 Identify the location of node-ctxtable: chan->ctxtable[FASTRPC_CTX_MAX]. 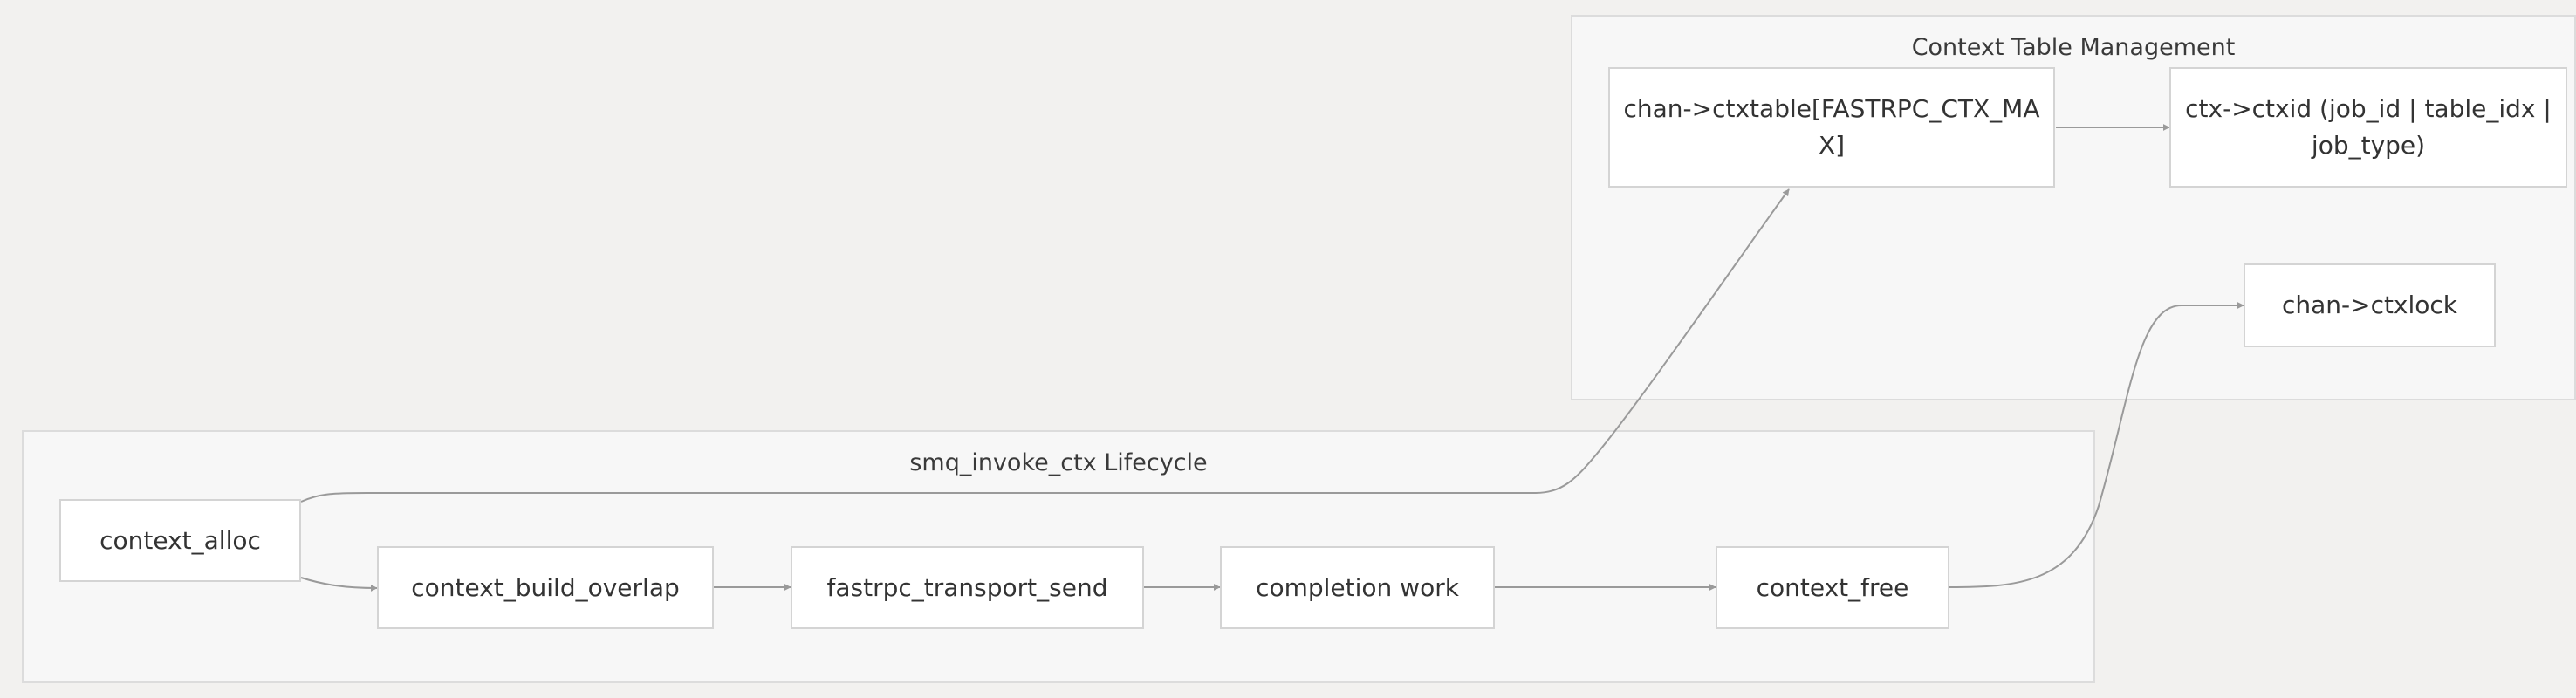
(1831, 127).